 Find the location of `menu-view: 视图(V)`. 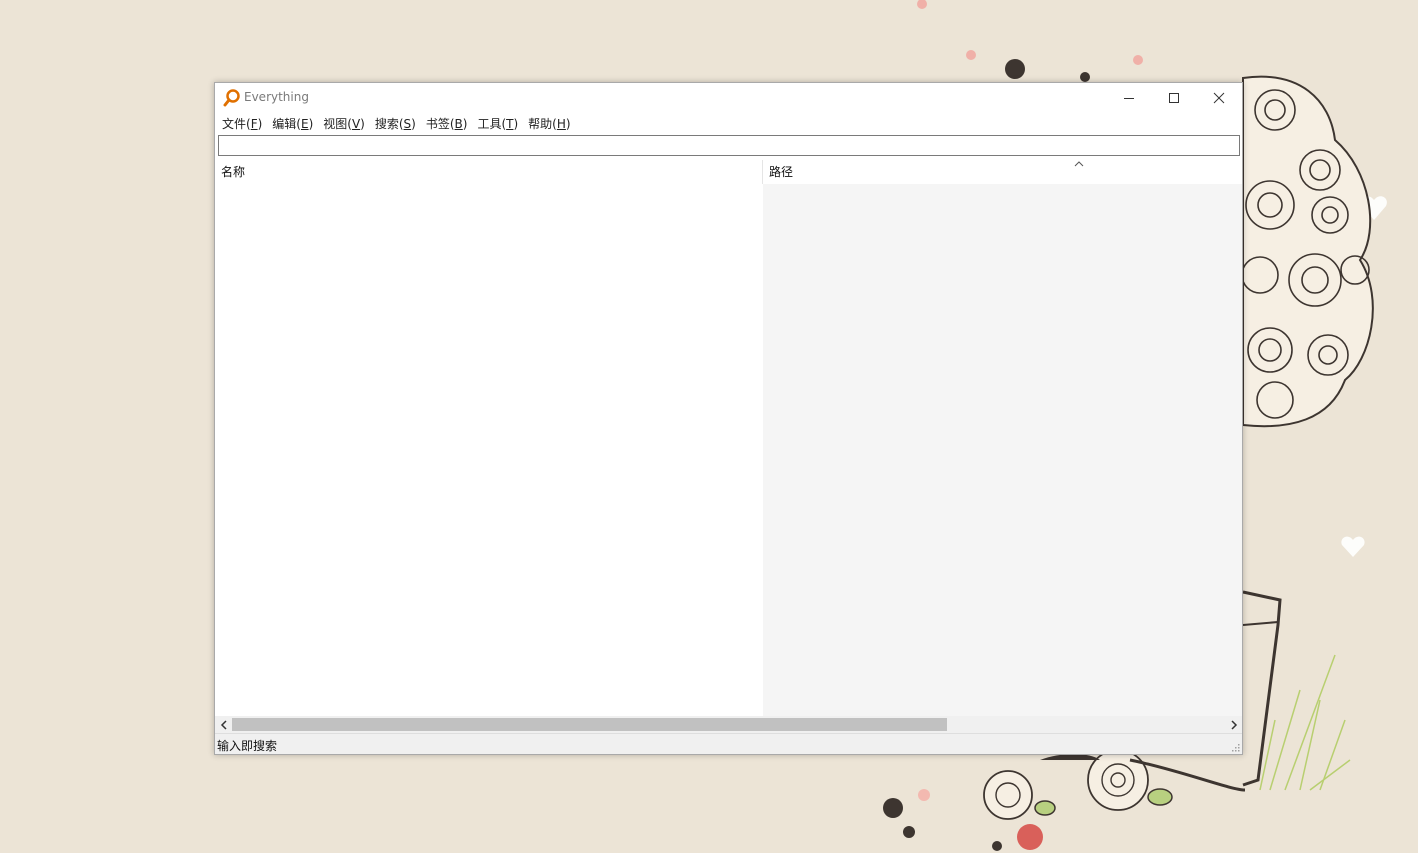

menu-view: 视图(V) is located at coordinates (346, 123).